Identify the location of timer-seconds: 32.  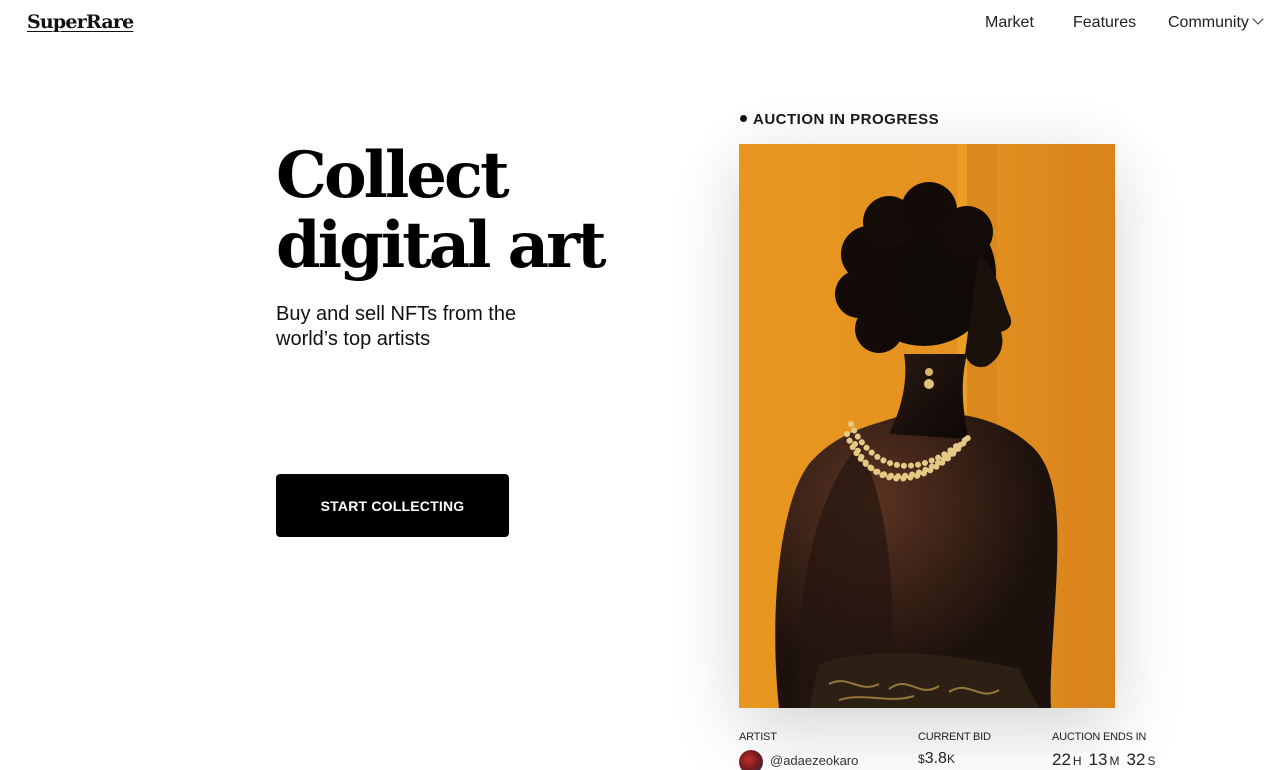
(1136, 759).